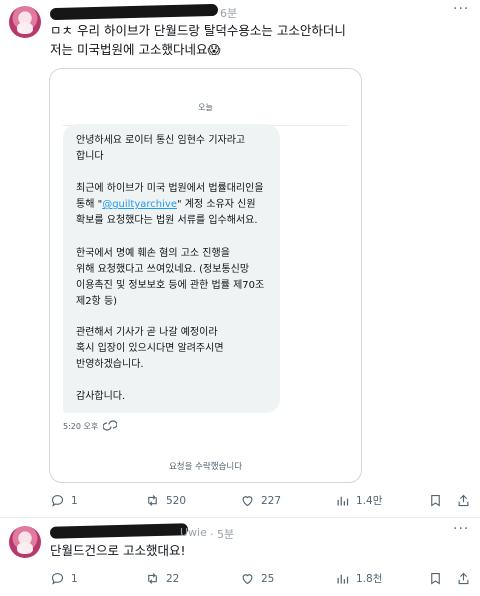  What do you see at coordinates (173, 578) in the screenshot?
I see `retweet-count: 22` at bounding box center [173, 578].